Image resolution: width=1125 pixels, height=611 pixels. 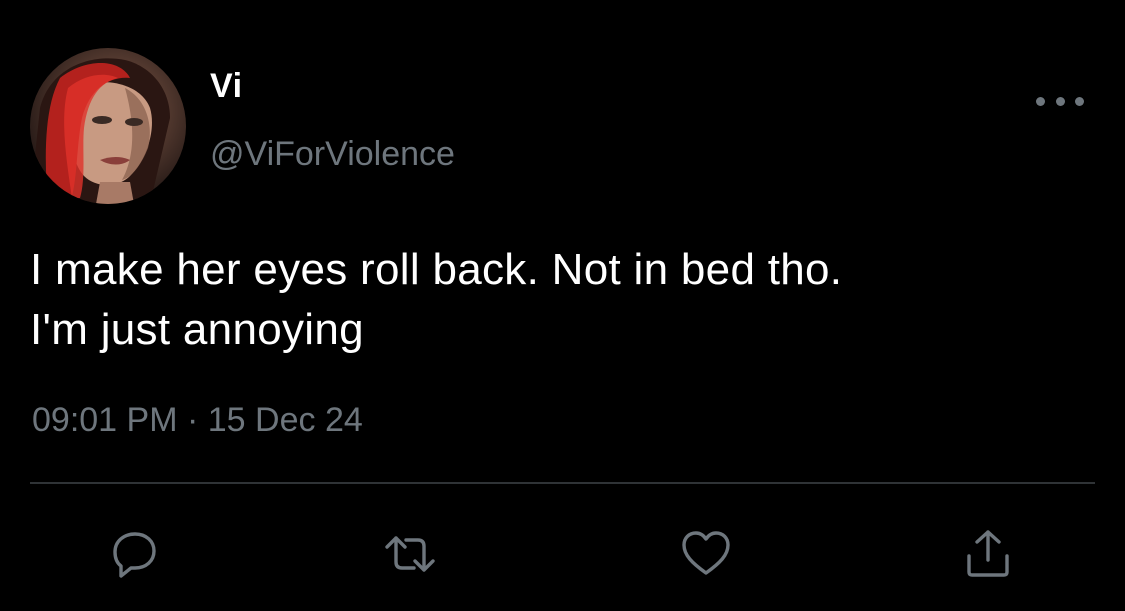 I want to click on more-options-icon, so click(x=1060, y=101).